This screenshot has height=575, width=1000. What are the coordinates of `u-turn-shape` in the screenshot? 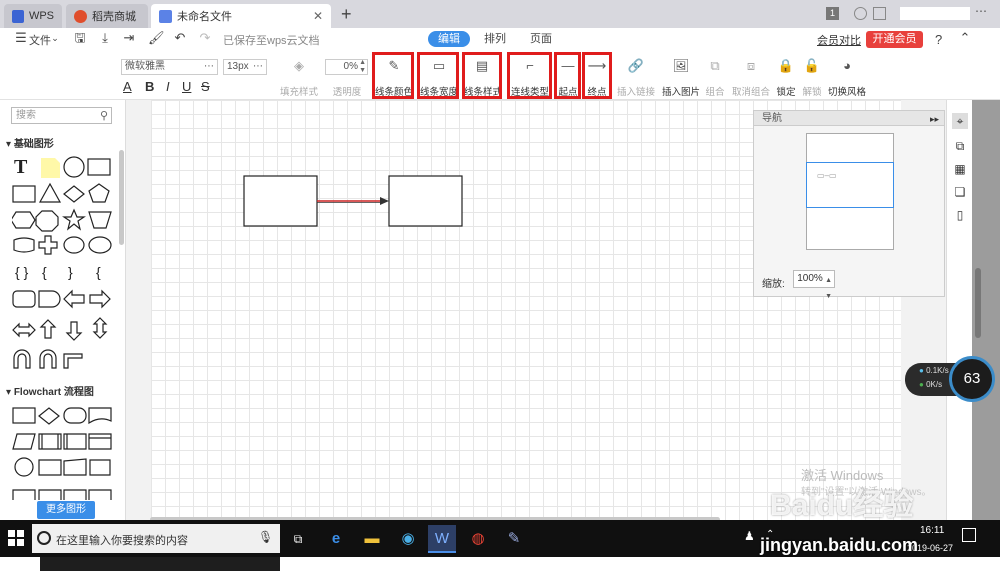 It's located at (22, 359).